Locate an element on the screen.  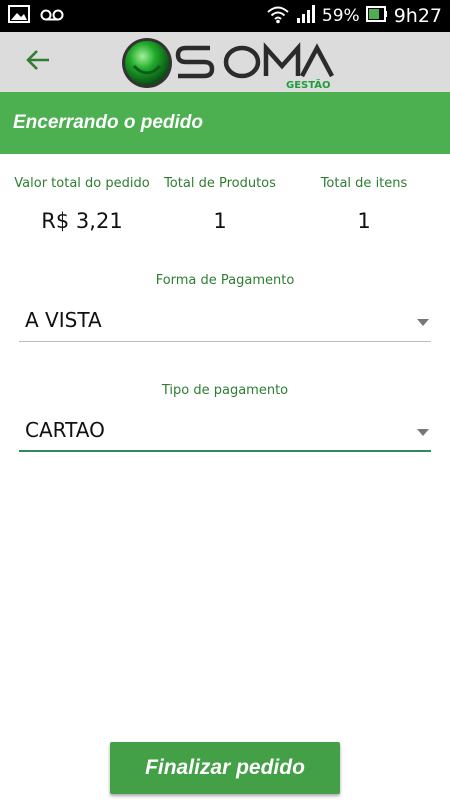
finish-order-button: Finalizar pedido is located at coordinates (225, 768).